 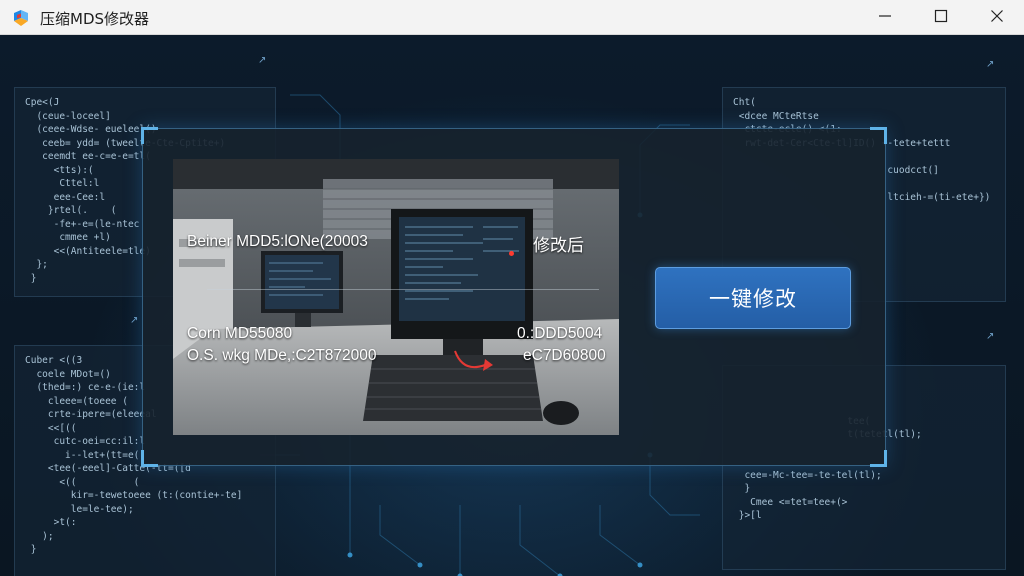 What do you see at coordinates (753, 298) in the screenshot?
I see `one-click-modify-button: 一键修改` at bounding box center [753, 298].